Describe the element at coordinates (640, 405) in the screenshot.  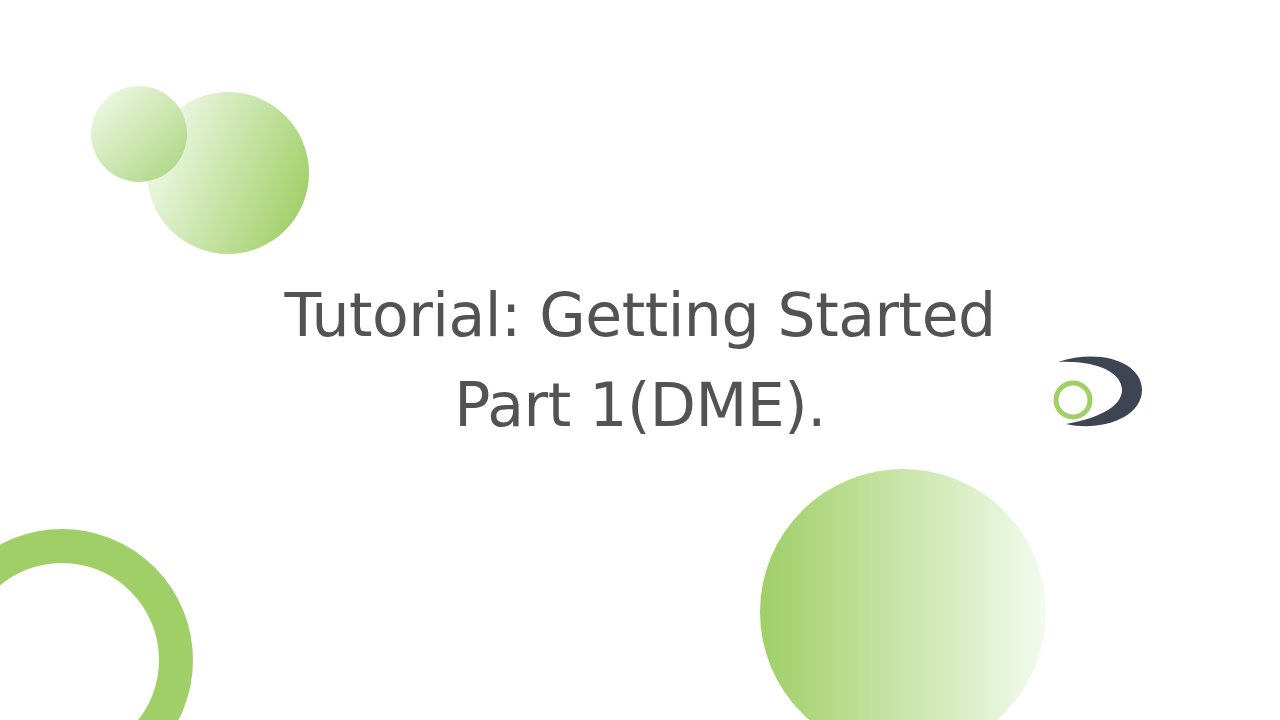
I see `title-text: Part 1(DME).` at that location.